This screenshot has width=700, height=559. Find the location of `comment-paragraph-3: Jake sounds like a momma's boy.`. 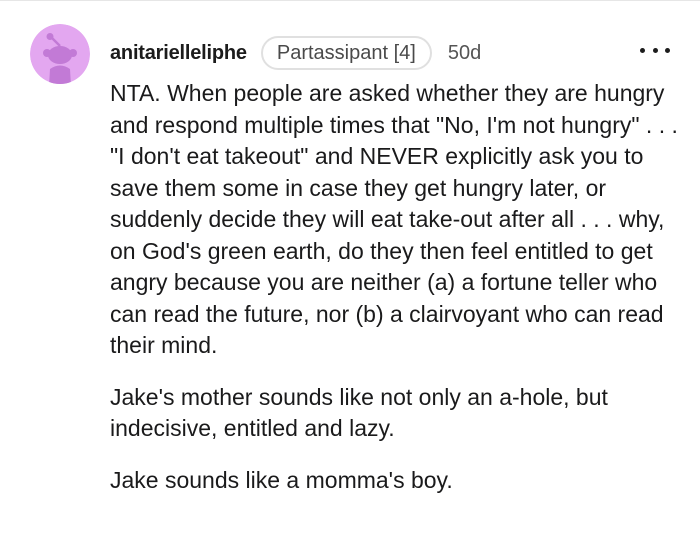

comment-paragraph-3: Jake sounds like a momma's boy. is located at coordinates (281, 479).